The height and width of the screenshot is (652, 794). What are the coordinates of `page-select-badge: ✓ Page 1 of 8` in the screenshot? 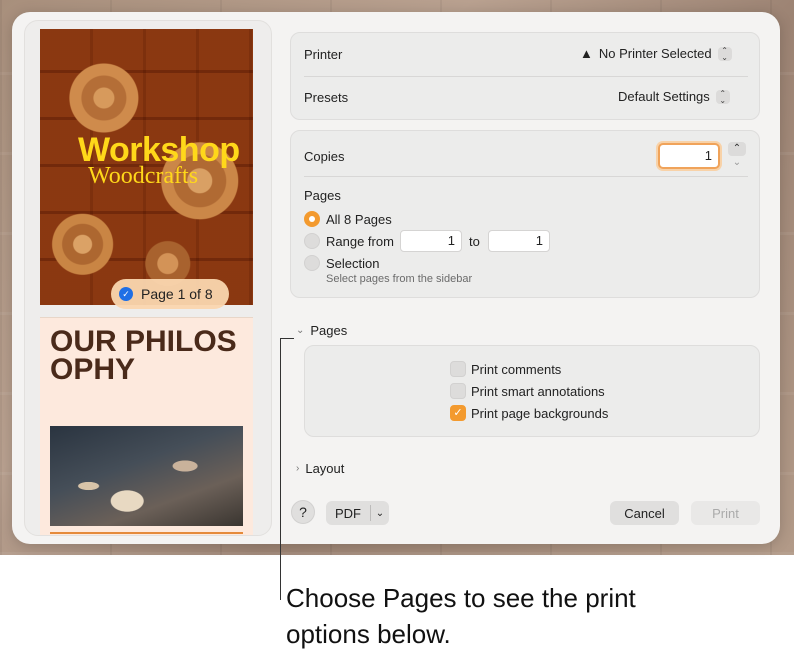 It's located at (170, 294).